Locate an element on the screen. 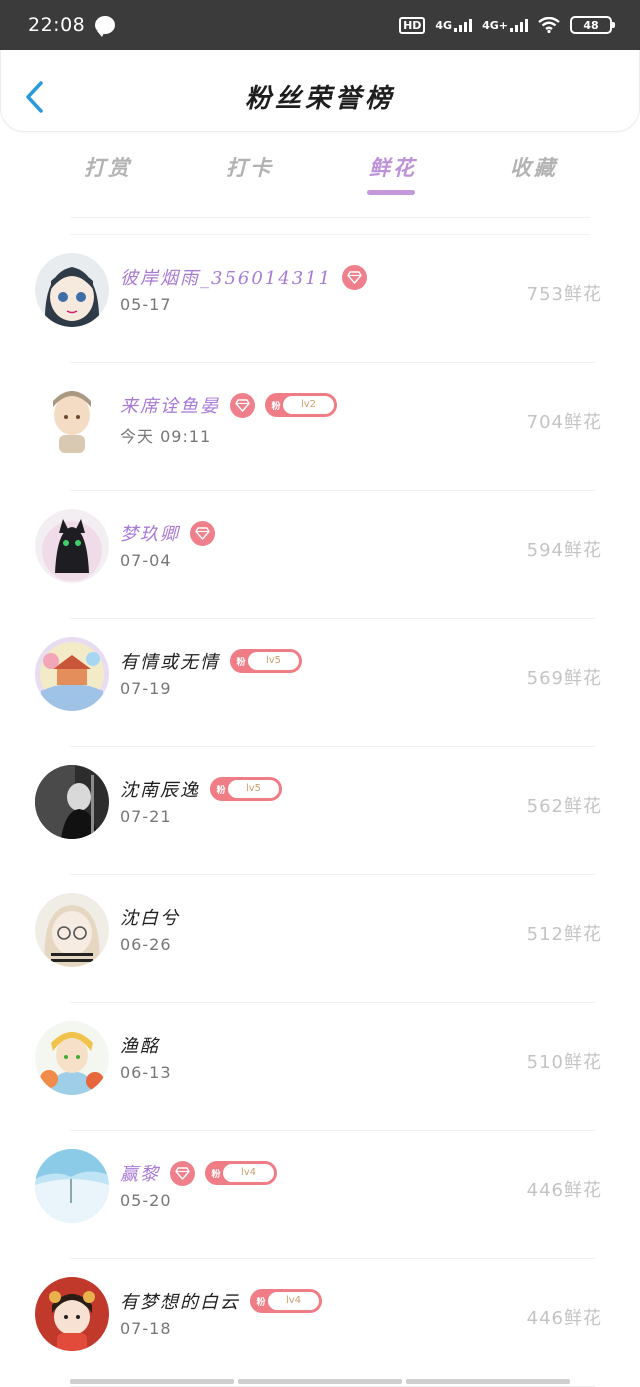  fan-date: 05-17 is located at coordinates (146, 304).